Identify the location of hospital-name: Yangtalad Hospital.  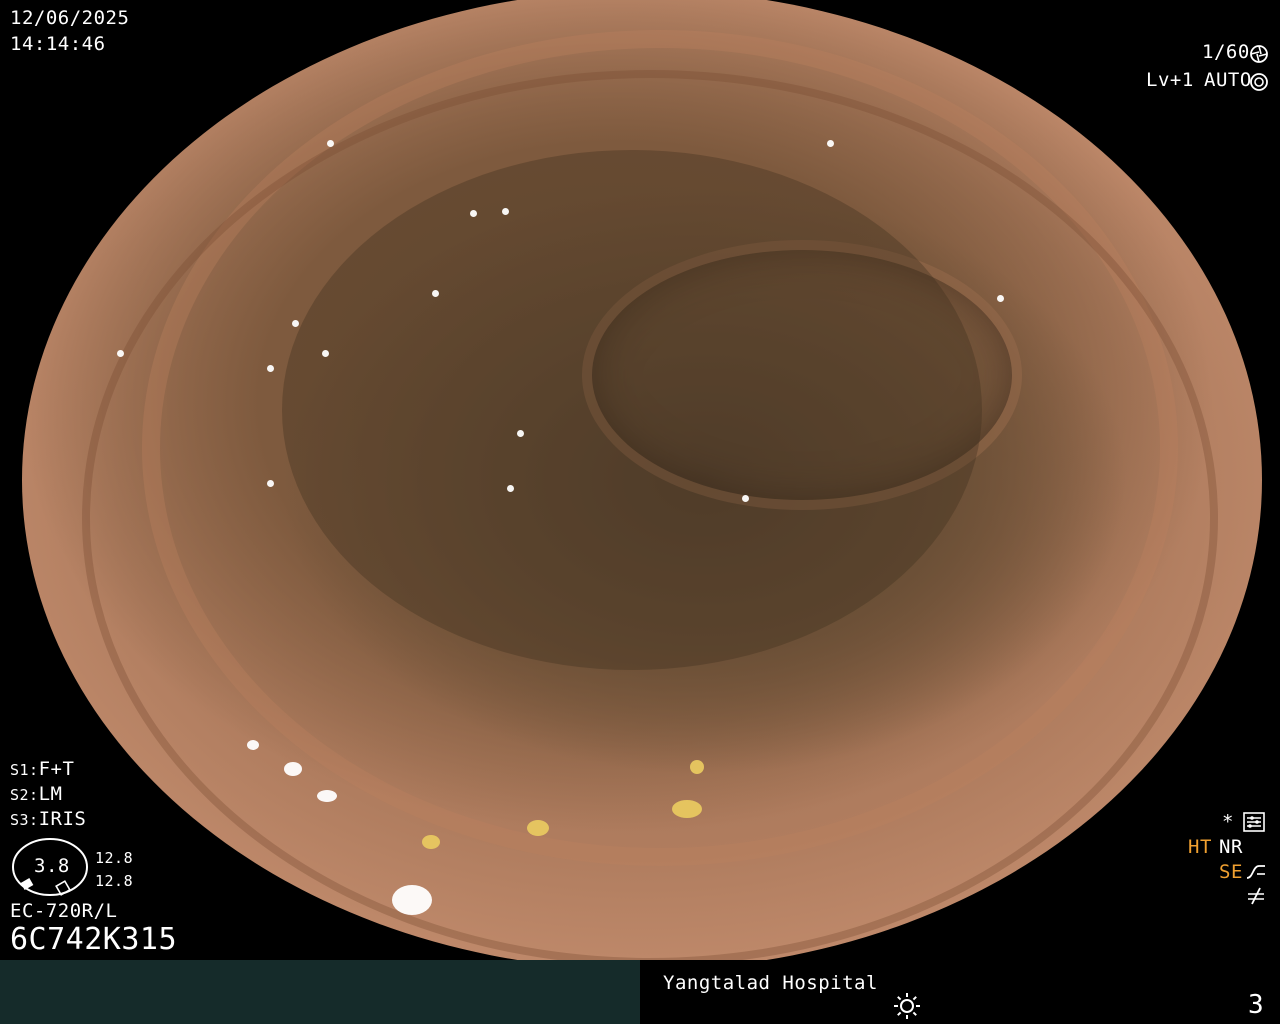
(770, 983).